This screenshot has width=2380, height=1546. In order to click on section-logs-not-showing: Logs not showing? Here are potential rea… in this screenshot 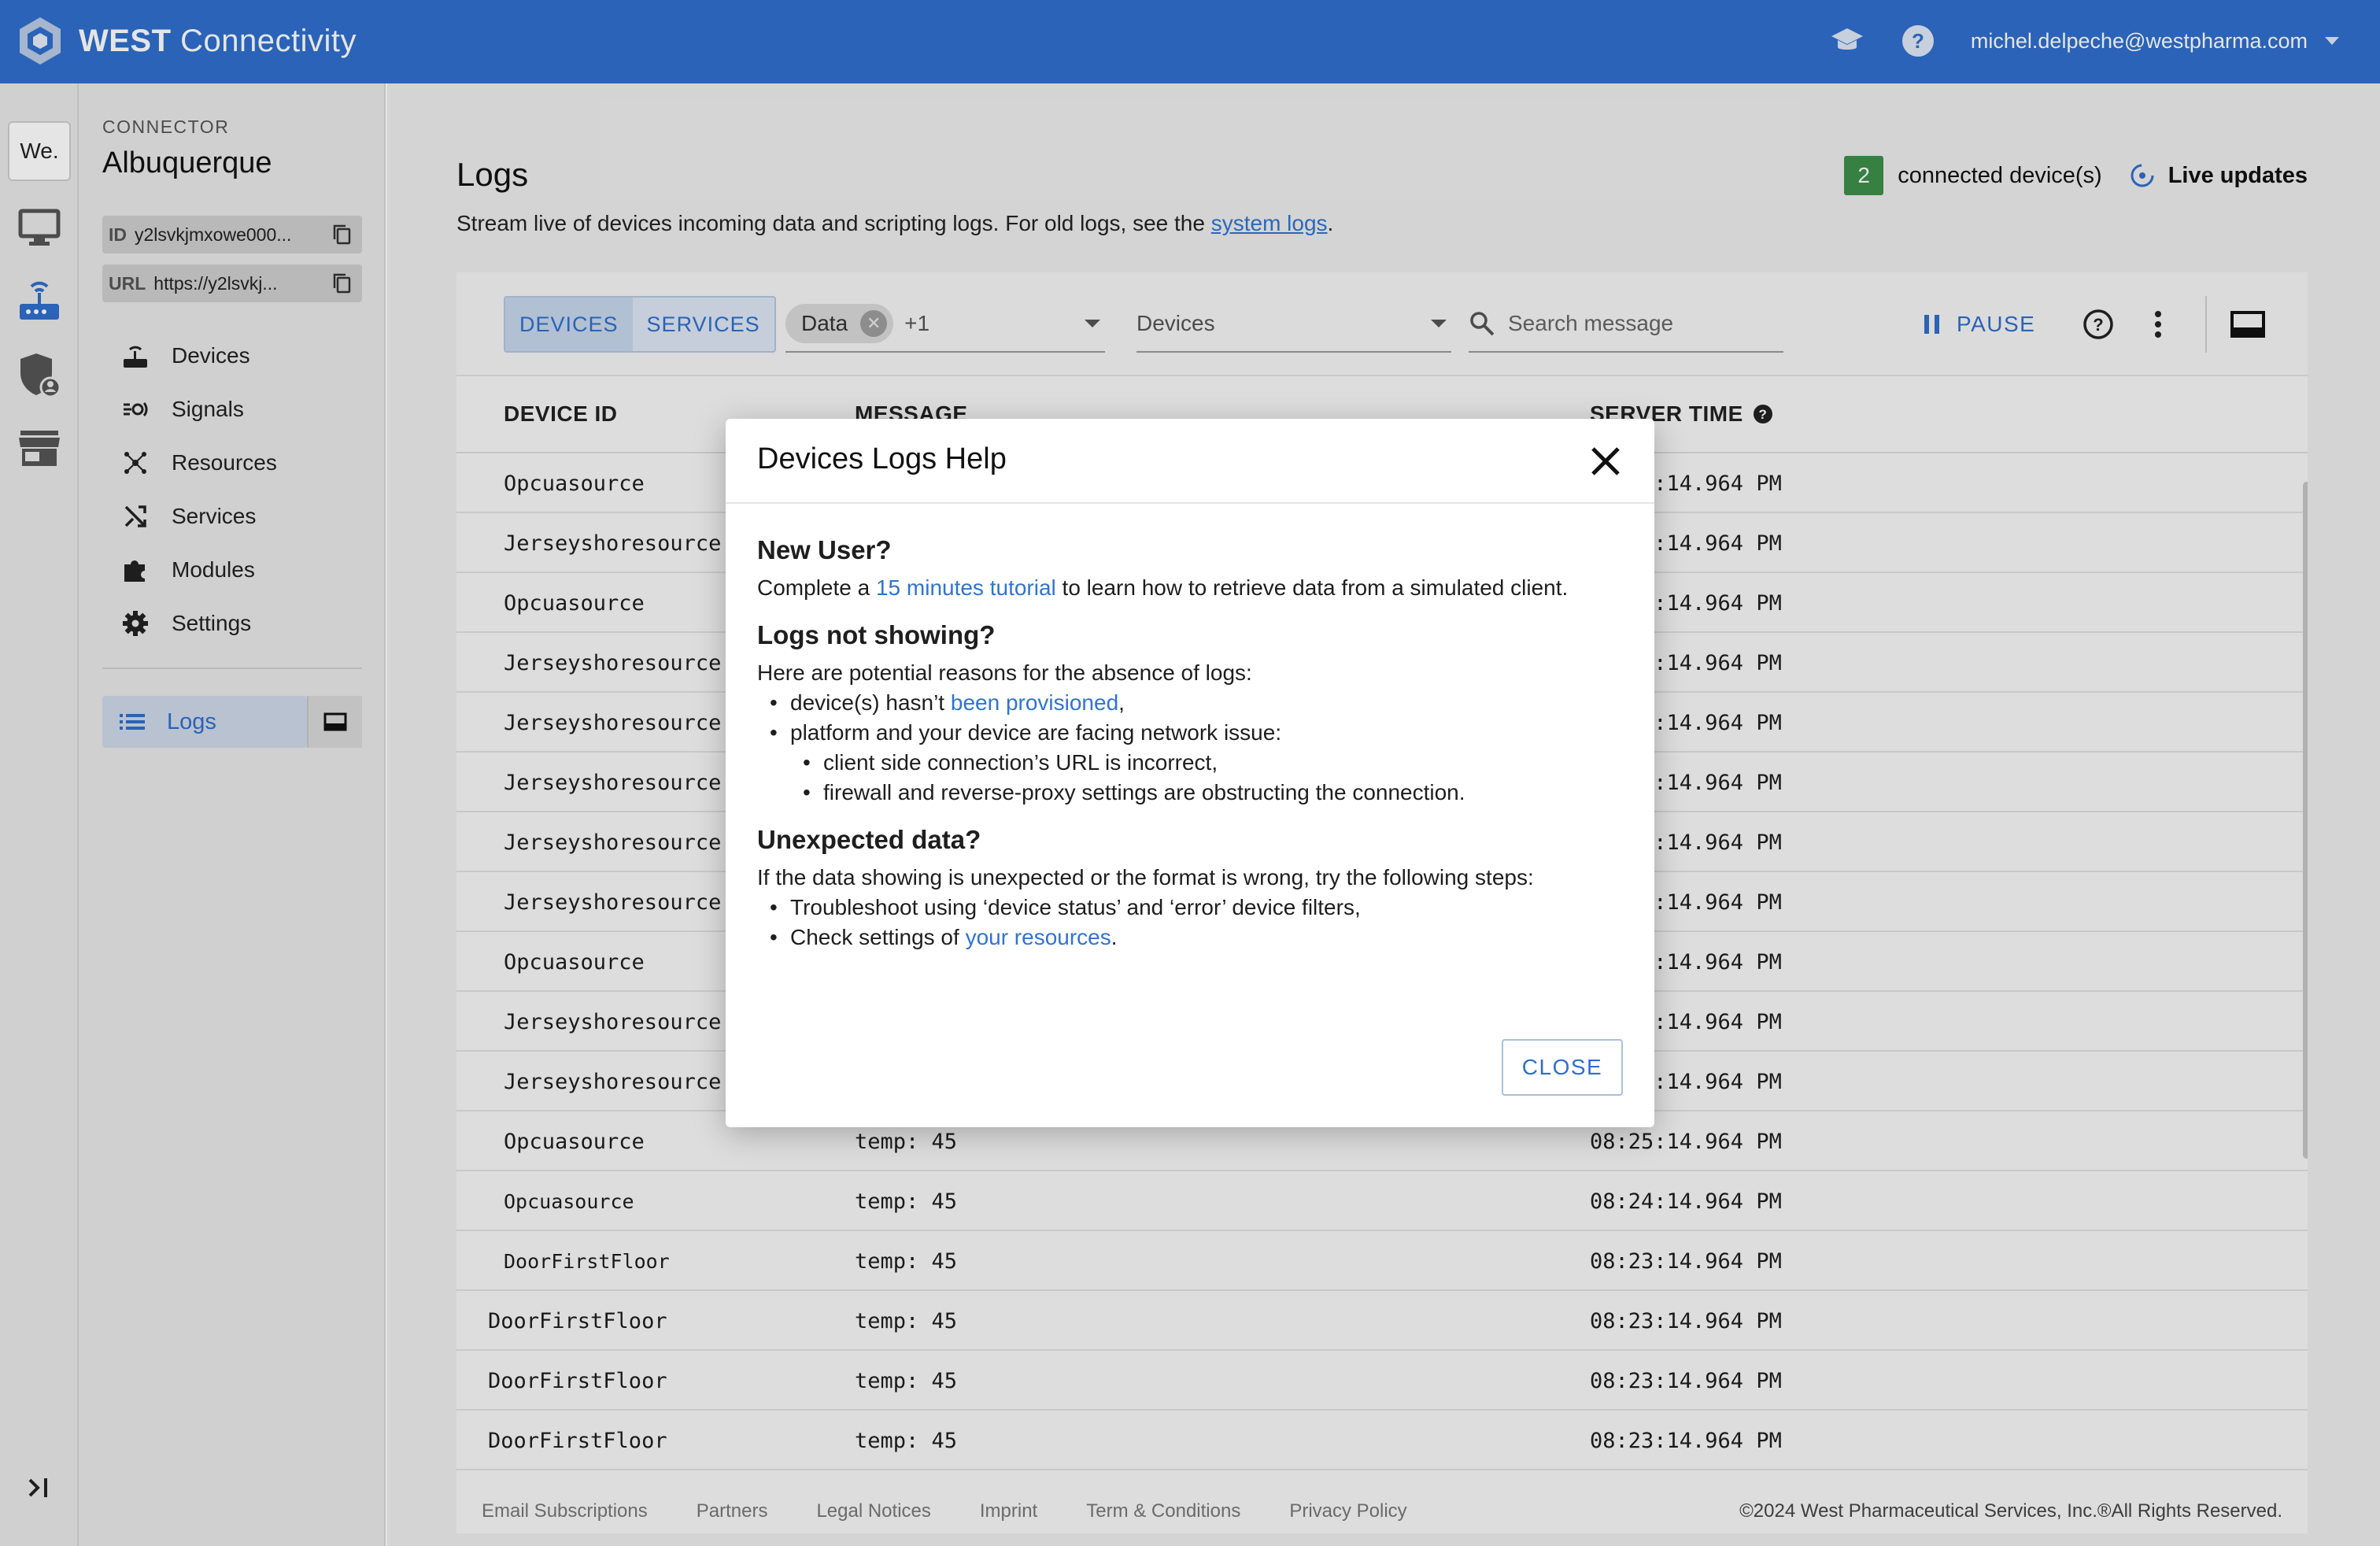, I will do `click(1190, 714)`.